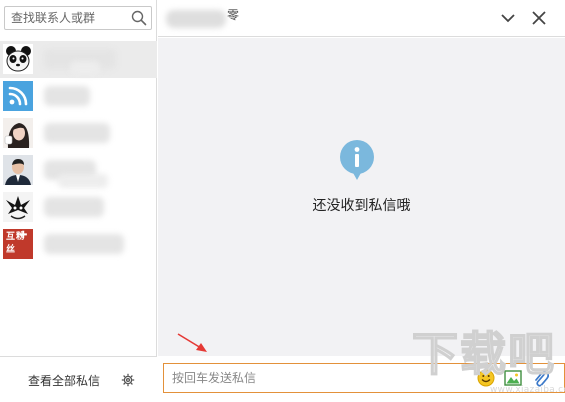 The height and width of the screenshot is (402, 565). I want to click on view-all-messages-link: 查看全部私信, so click(64, 380).